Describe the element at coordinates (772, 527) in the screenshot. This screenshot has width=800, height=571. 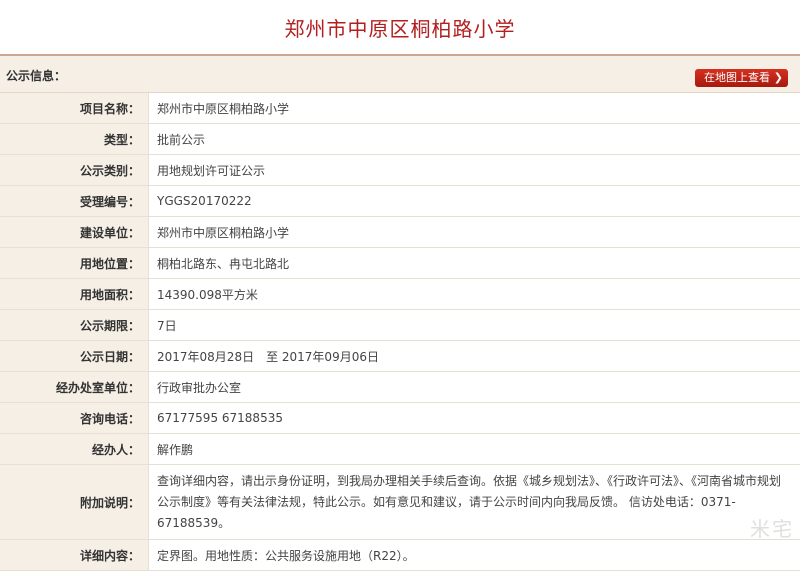
I see `watermark-logo: 米宅` at that location.